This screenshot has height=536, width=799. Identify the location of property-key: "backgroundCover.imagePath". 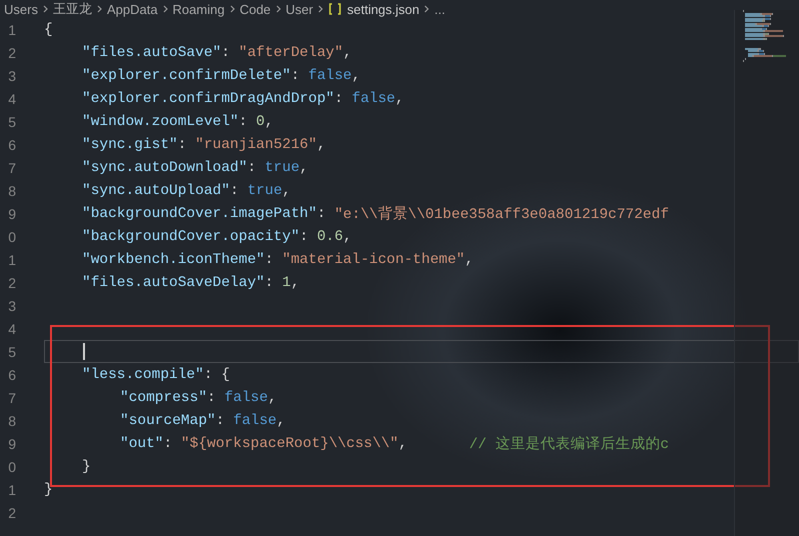
(199, 214).